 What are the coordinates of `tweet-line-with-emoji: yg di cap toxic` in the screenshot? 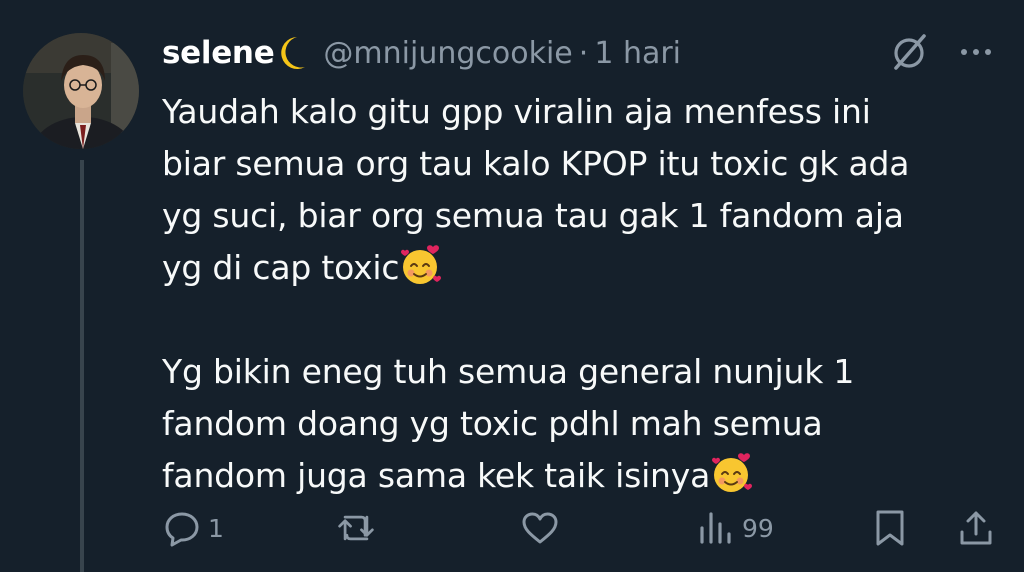 It's located at (577, 268).